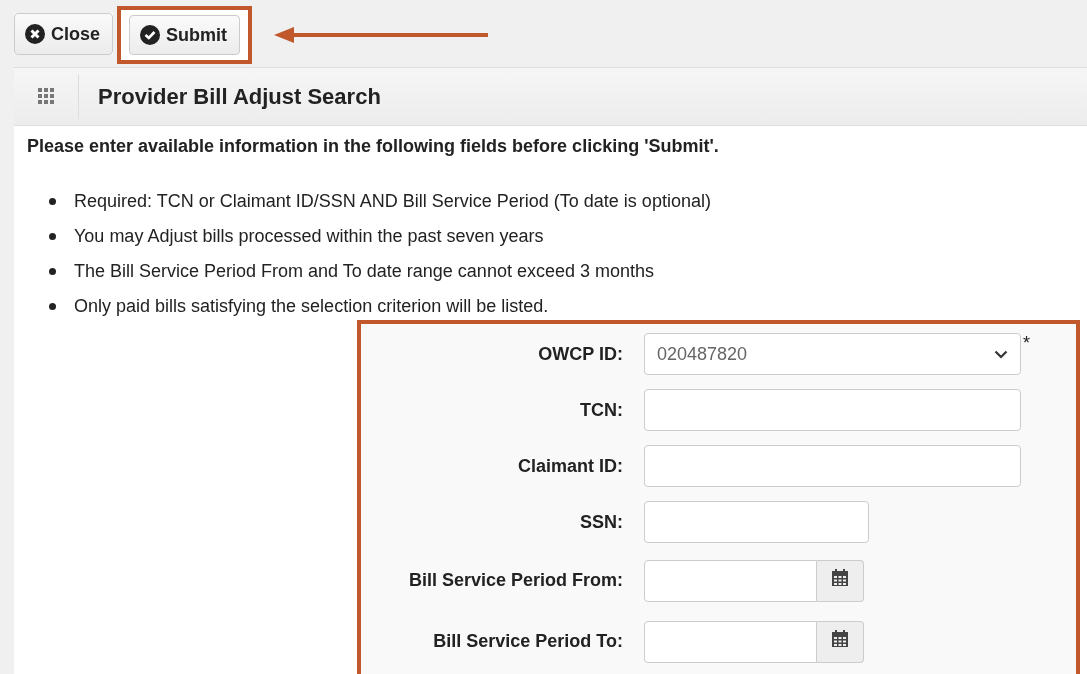 The height and width of the screenshot is (674, 1087). What do you see at coordinates (601, 410) in the screenshot?
I see `field-label: TCN:` at bounding box center [601, 410].